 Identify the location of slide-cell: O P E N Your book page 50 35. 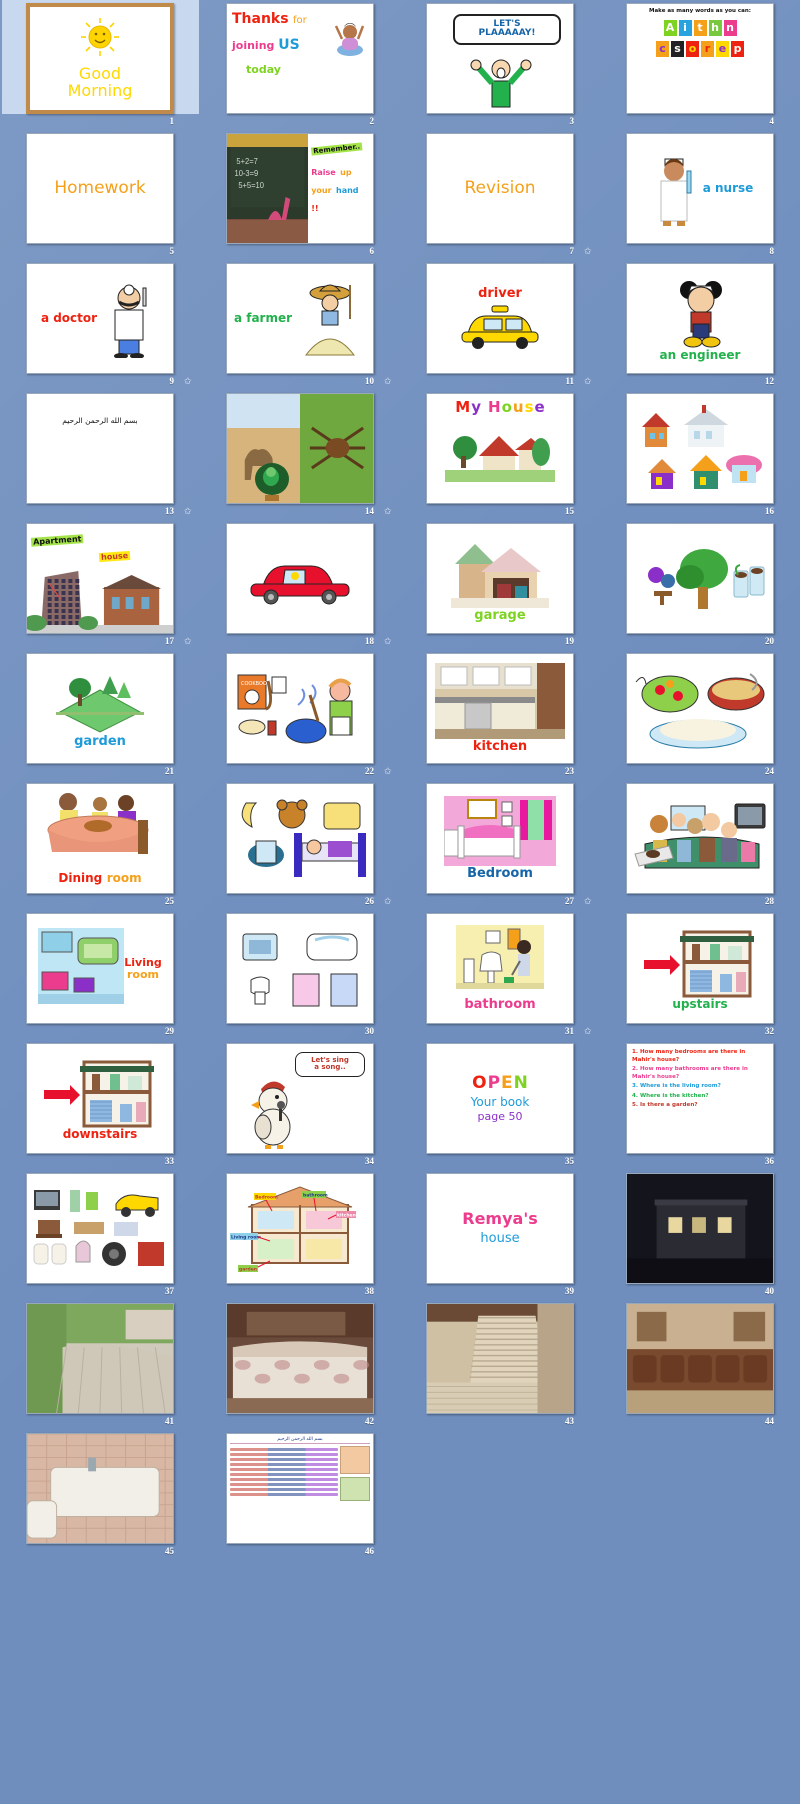
(500, 1105).